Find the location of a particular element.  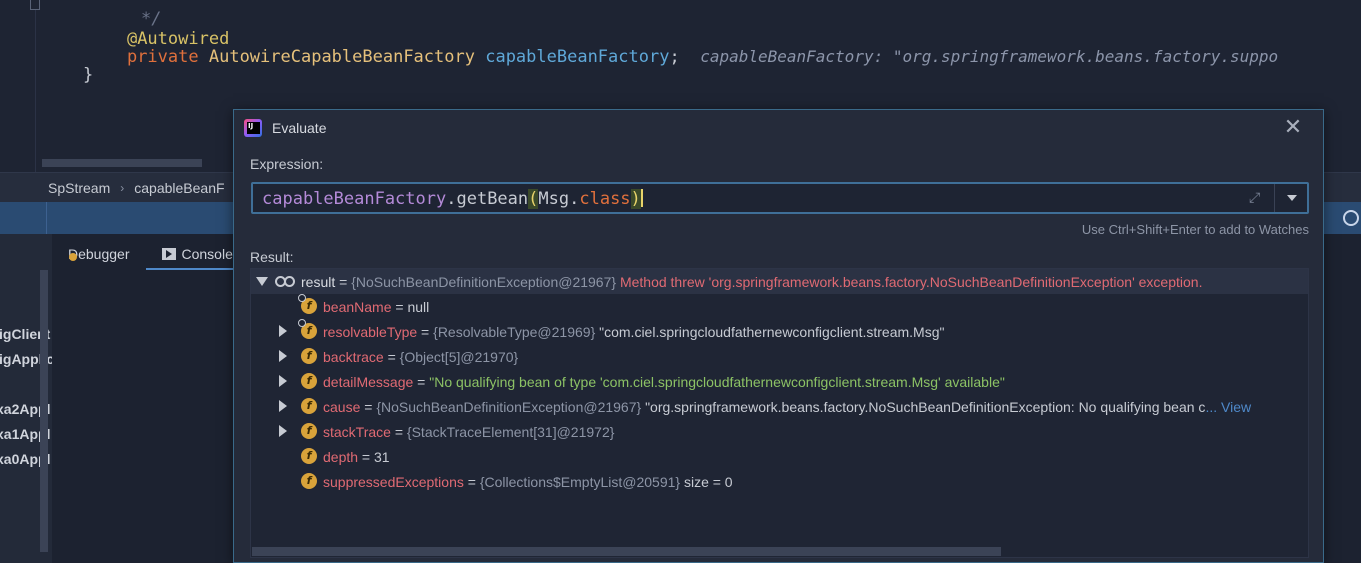

settings-icon is located at coordinates (1351, 218).